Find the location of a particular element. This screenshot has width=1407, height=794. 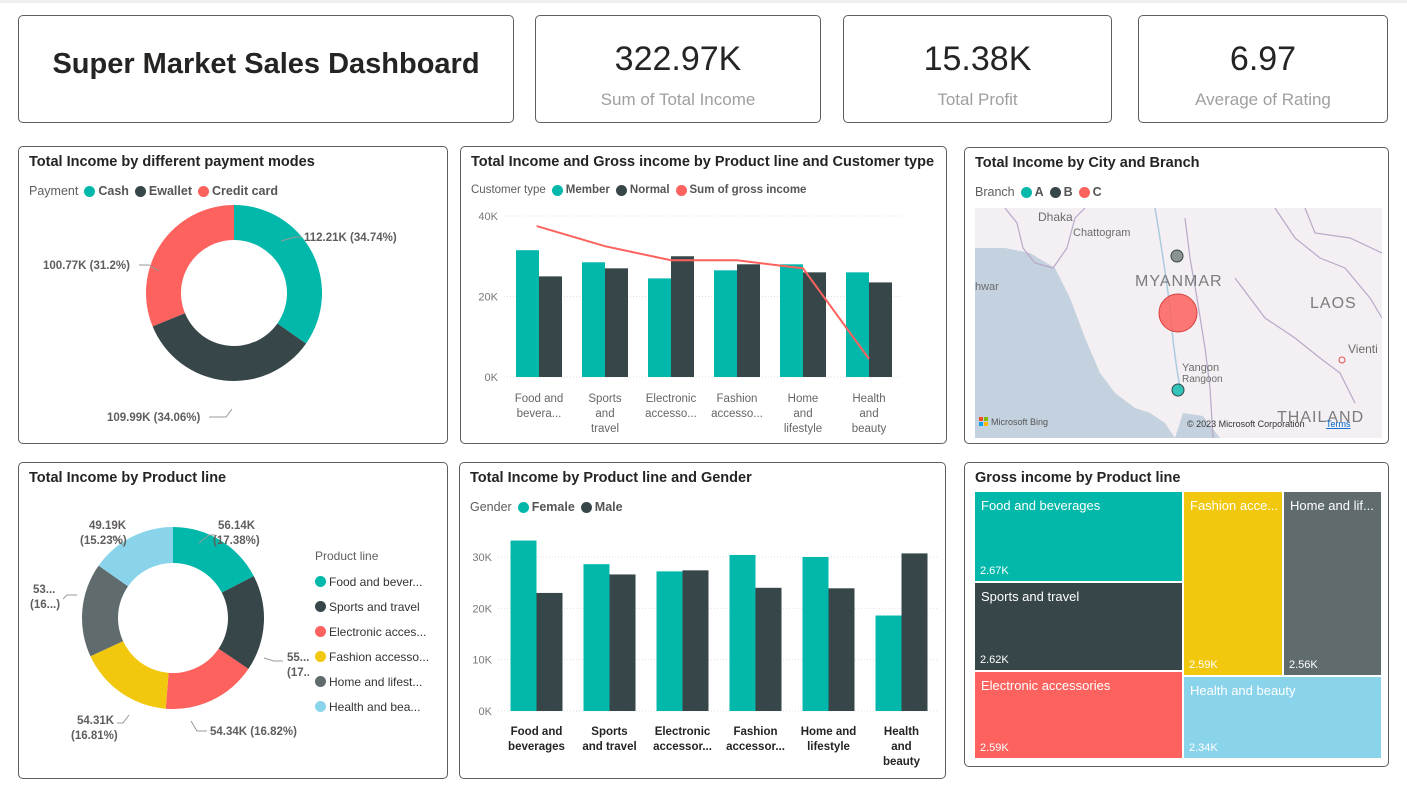

tile-value: 2.67K is located at coordinates (994, 571).